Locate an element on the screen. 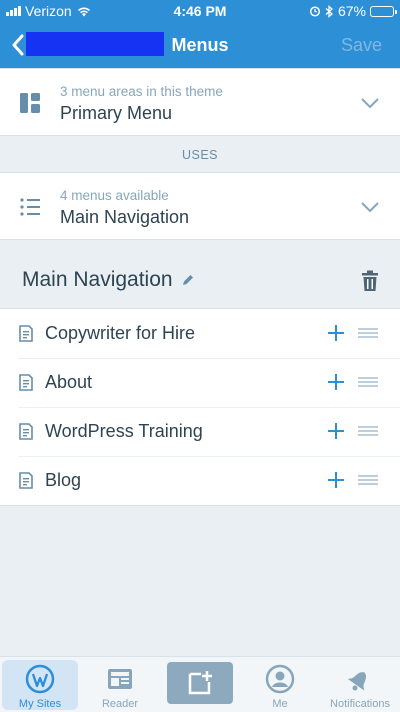 The image size is (400, 712). reader-icon is located at coordinates (120, 679).